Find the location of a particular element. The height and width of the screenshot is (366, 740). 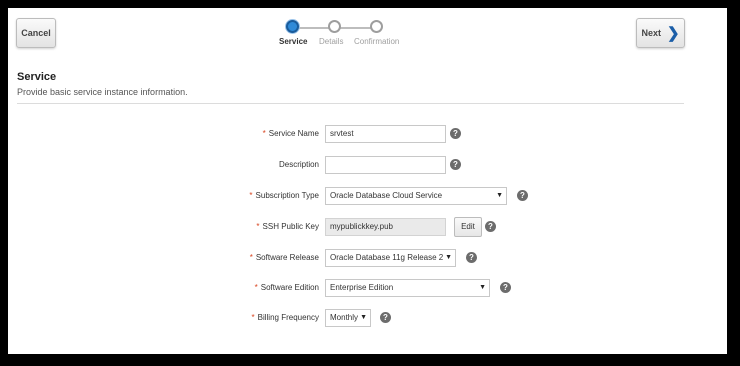

section-divider is located at coordinates (350, 103).